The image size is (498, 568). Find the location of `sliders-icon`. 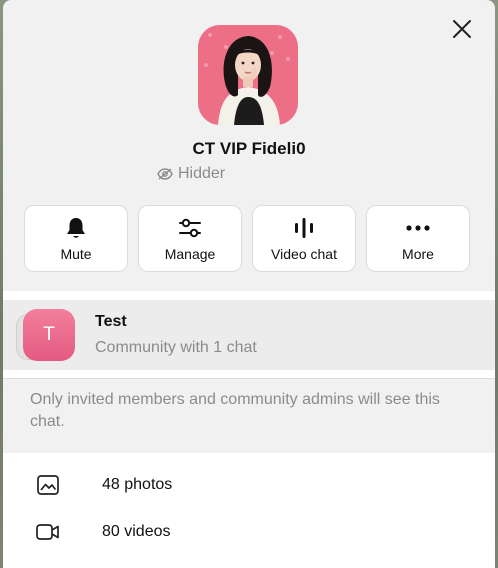

sliders-icon is located at coordinates (190, 228).